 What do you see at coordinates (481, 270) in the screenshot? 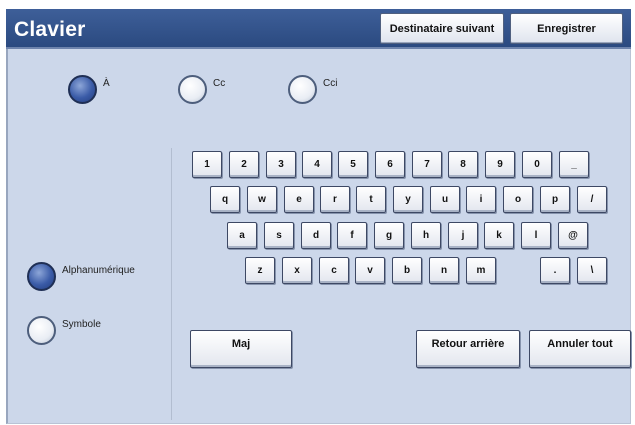
I see `key-m: m` at bounding box center [481, 270].